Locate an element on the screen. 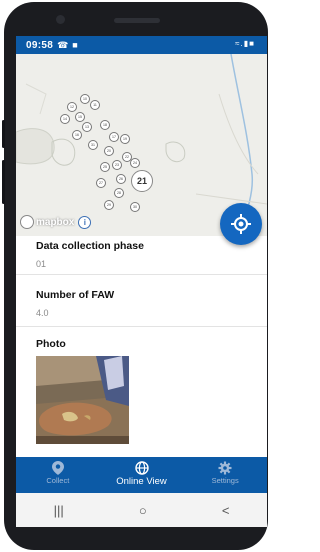 This screenshot has width=320, height=552. recents-button: ||| is located at coordinates (59, 510).